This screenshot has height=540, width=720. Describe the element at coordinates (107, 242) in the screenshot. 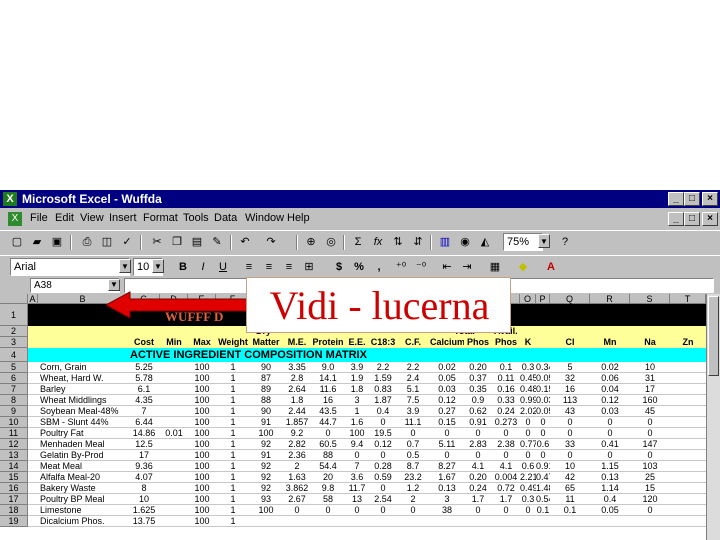

I see `print-preview-icon: ◫` at that location.